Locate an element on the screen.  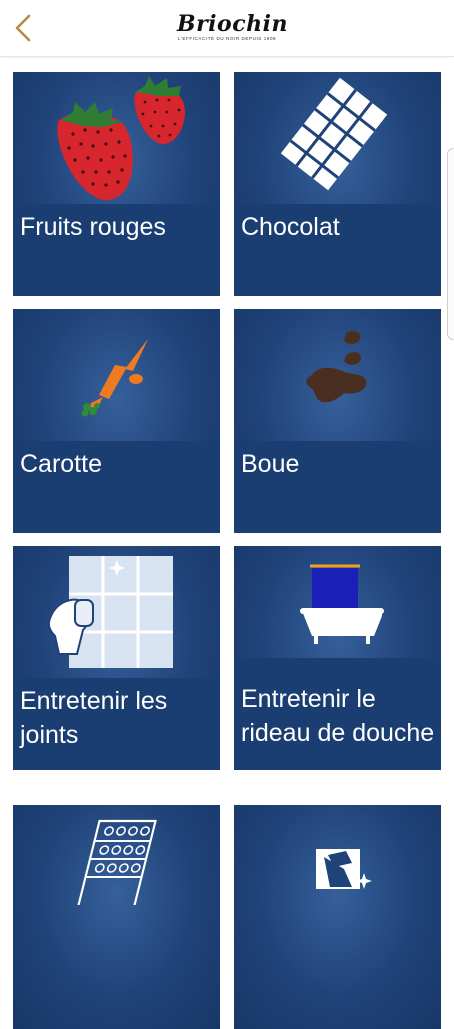
tile-label: Entretenir les joints is located at coordinates (94, 718).